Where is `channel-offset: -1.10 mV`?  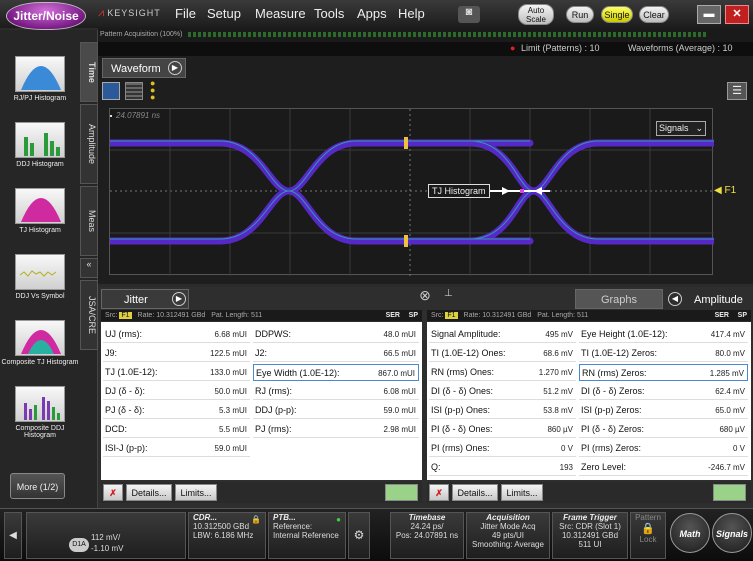
channel-offset: -1.10 mV is located at coordinates (107, 548).